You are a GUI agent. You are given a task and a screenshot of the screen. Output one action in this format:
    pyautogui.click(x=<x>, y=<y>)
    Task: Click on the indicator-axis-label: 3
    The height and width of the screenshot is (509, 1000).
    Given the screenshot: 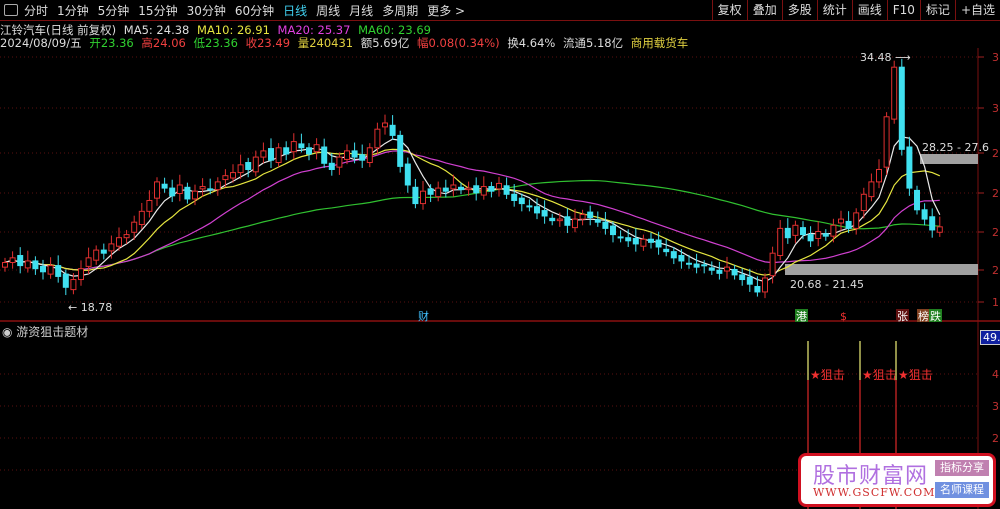 What is the action you would take?
    pyautogui.click(x=995, y=406)
    